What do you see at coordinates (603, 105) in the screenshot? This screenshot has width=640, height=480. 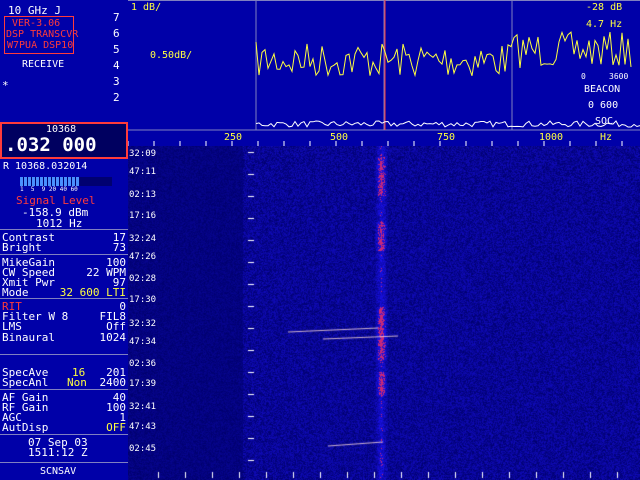 I see `beacon-value: 0 600` at bounding box center [603, 105].